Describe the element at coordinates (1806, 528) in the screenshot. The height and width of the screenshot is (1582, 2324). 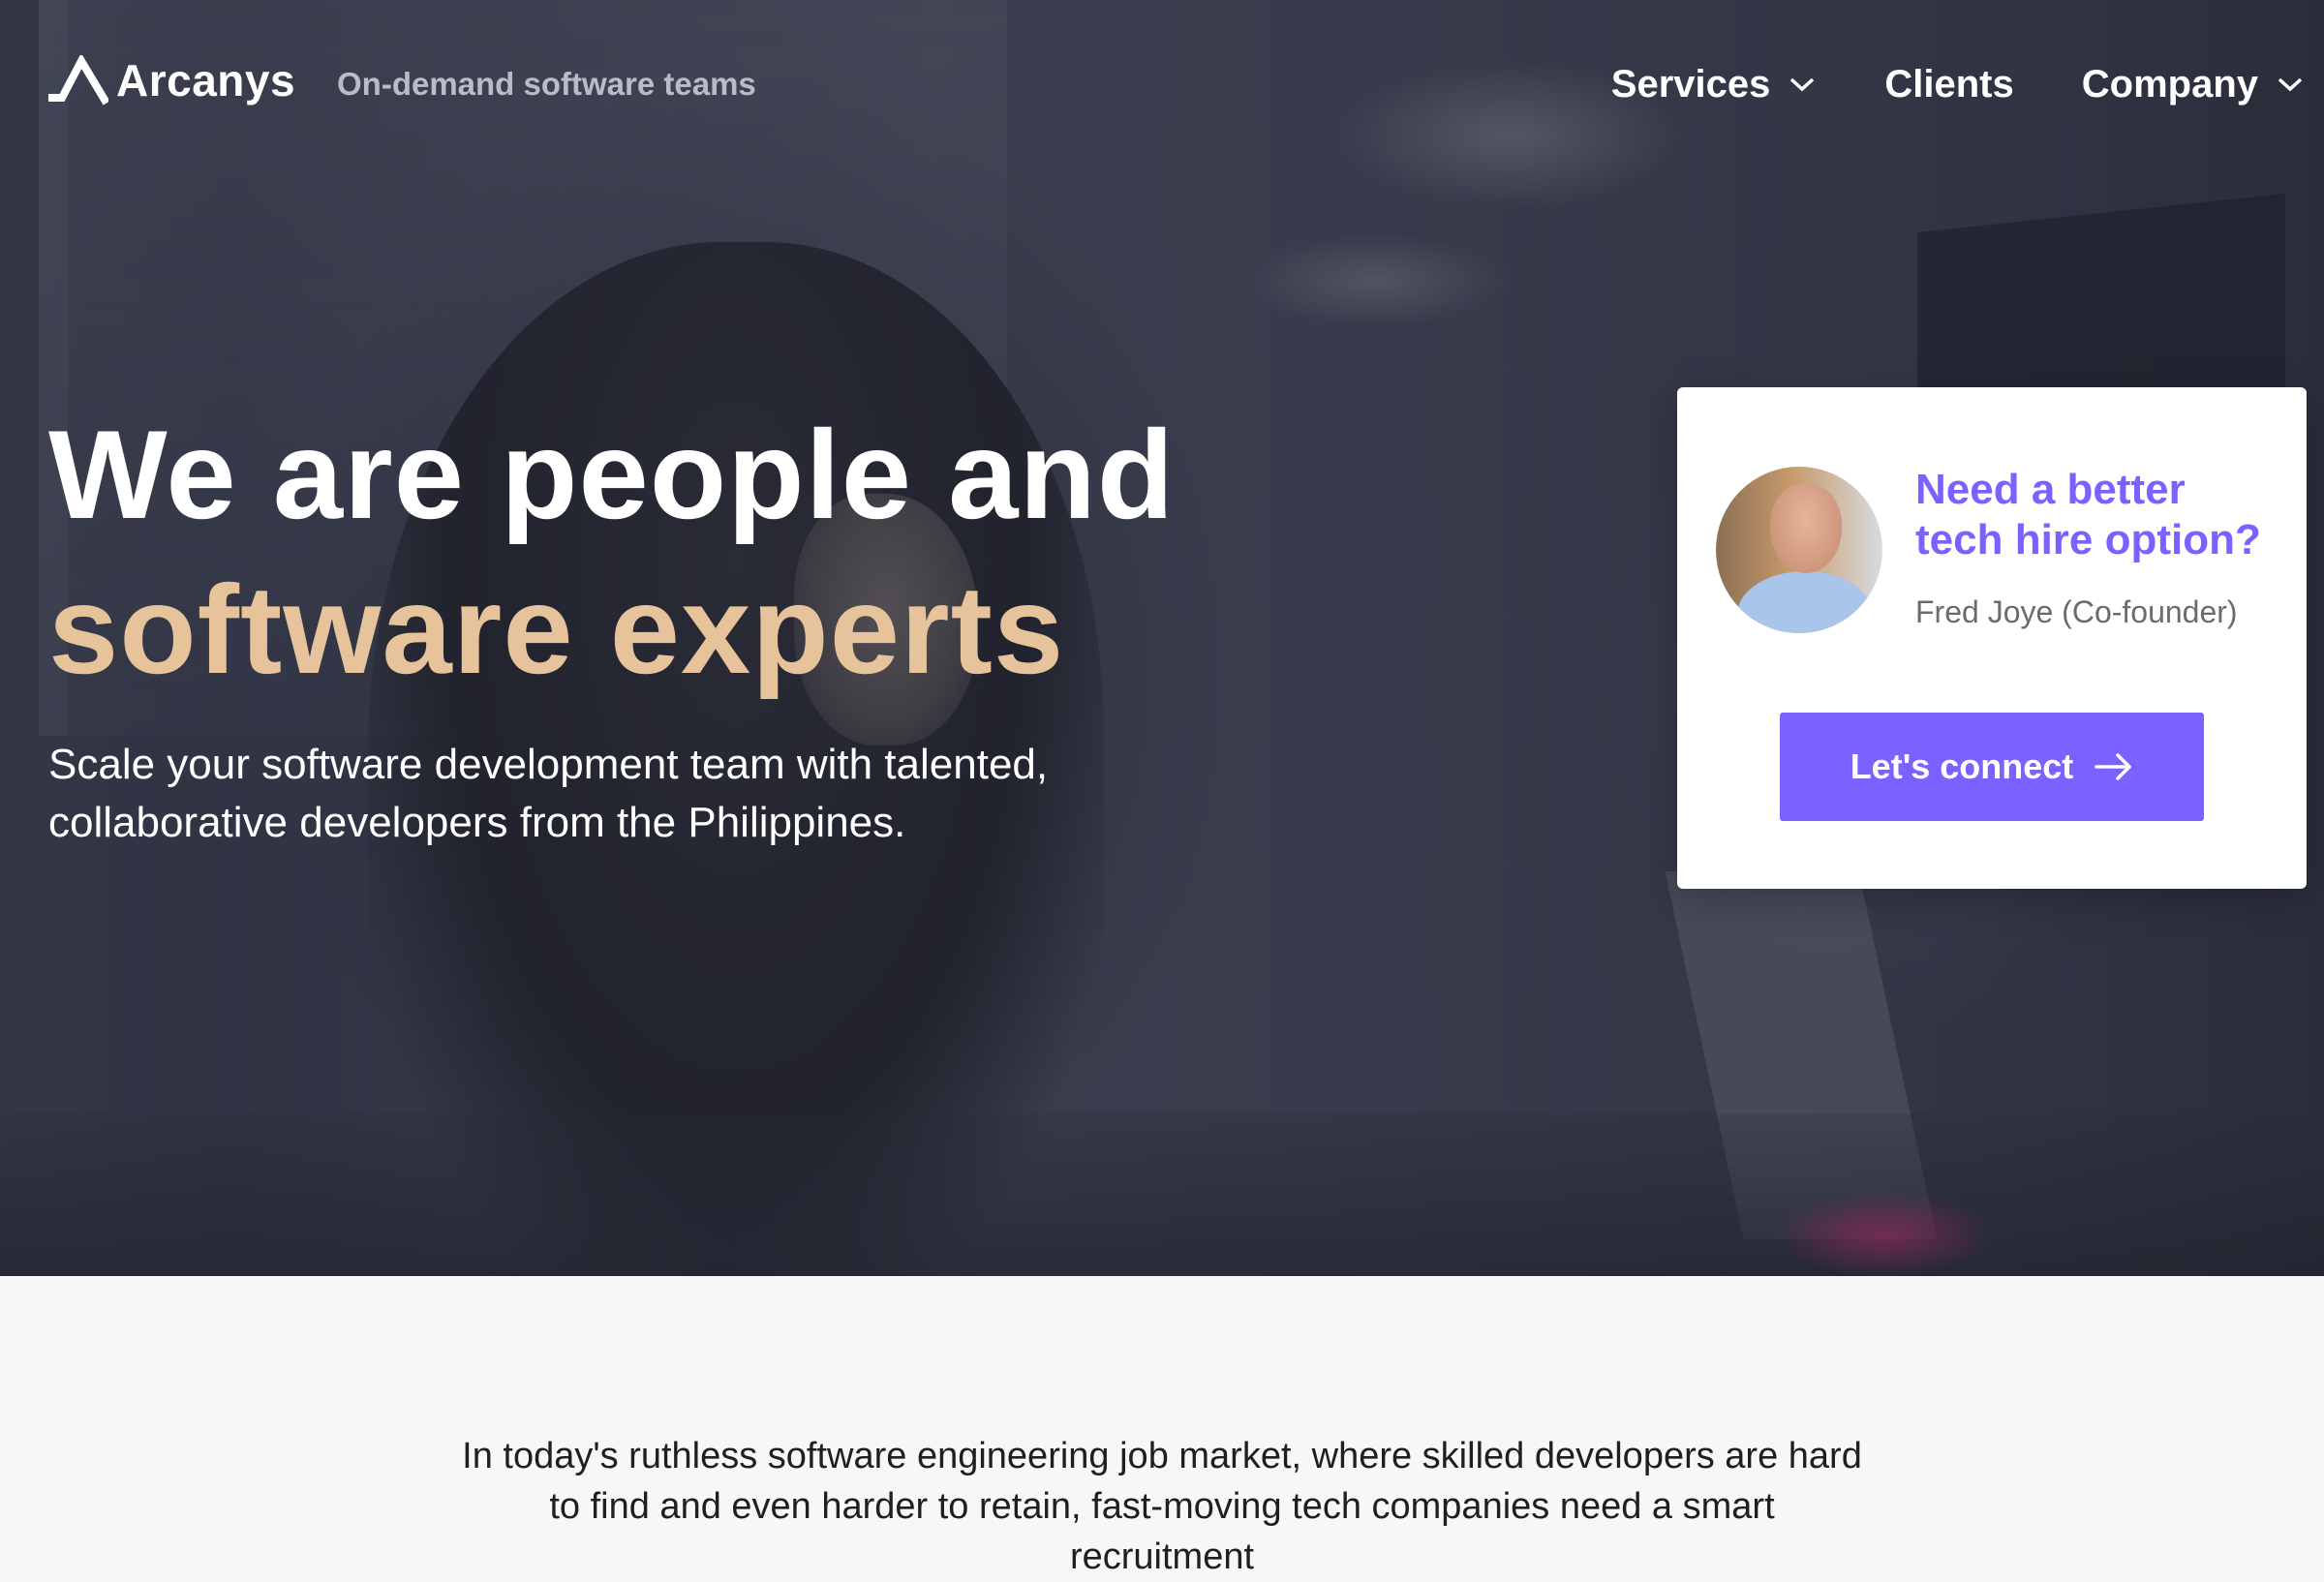
I see `avatar-face` at that location.